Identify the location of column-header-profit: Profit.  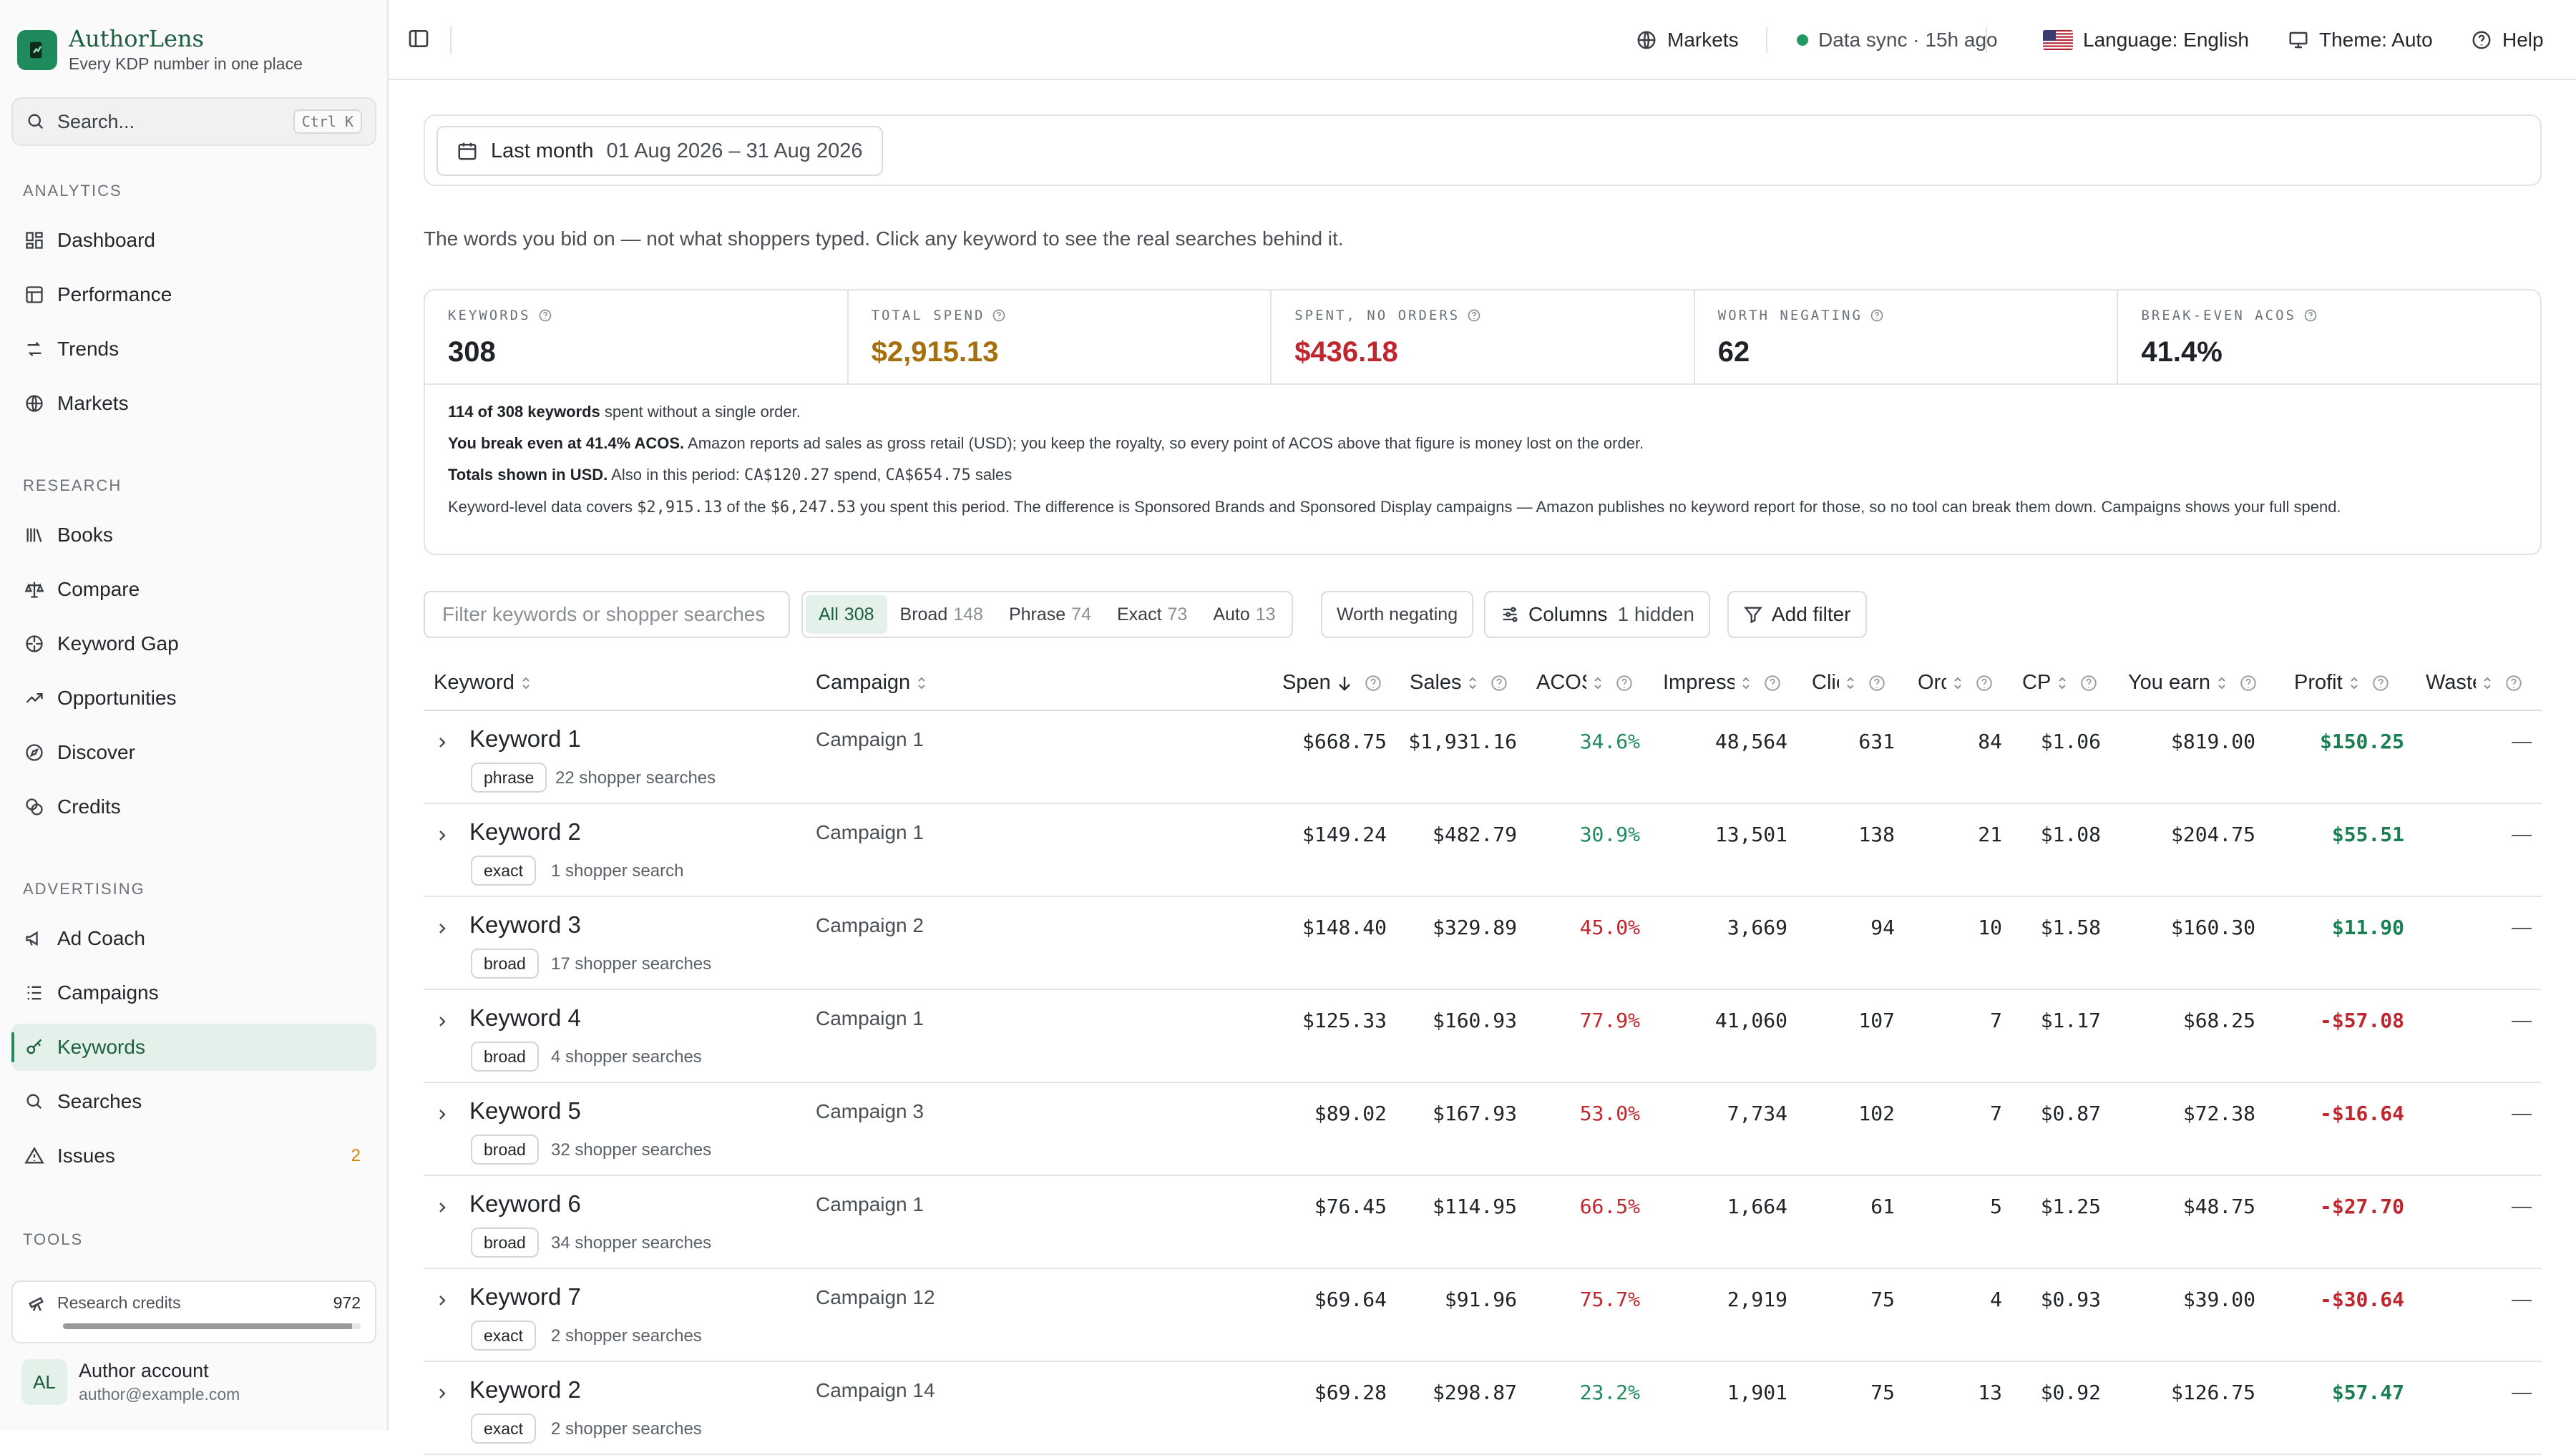
(2342, 683).